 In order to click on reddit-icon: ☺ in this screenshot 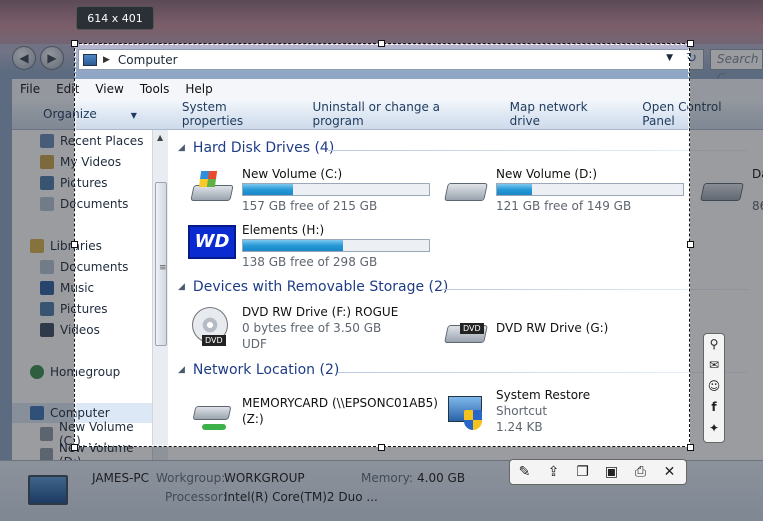, I will do `click(714, 386)`.